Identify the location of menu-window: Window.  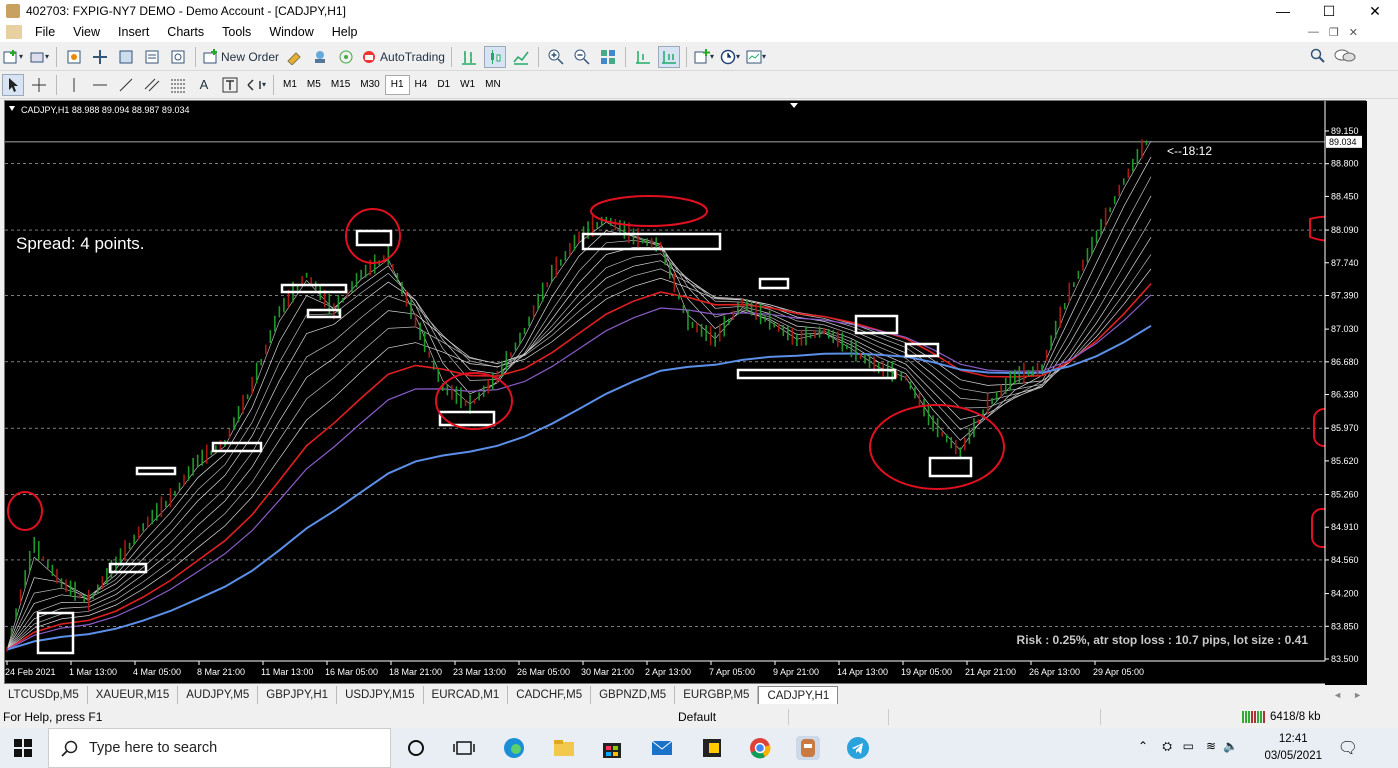
(291, 32).